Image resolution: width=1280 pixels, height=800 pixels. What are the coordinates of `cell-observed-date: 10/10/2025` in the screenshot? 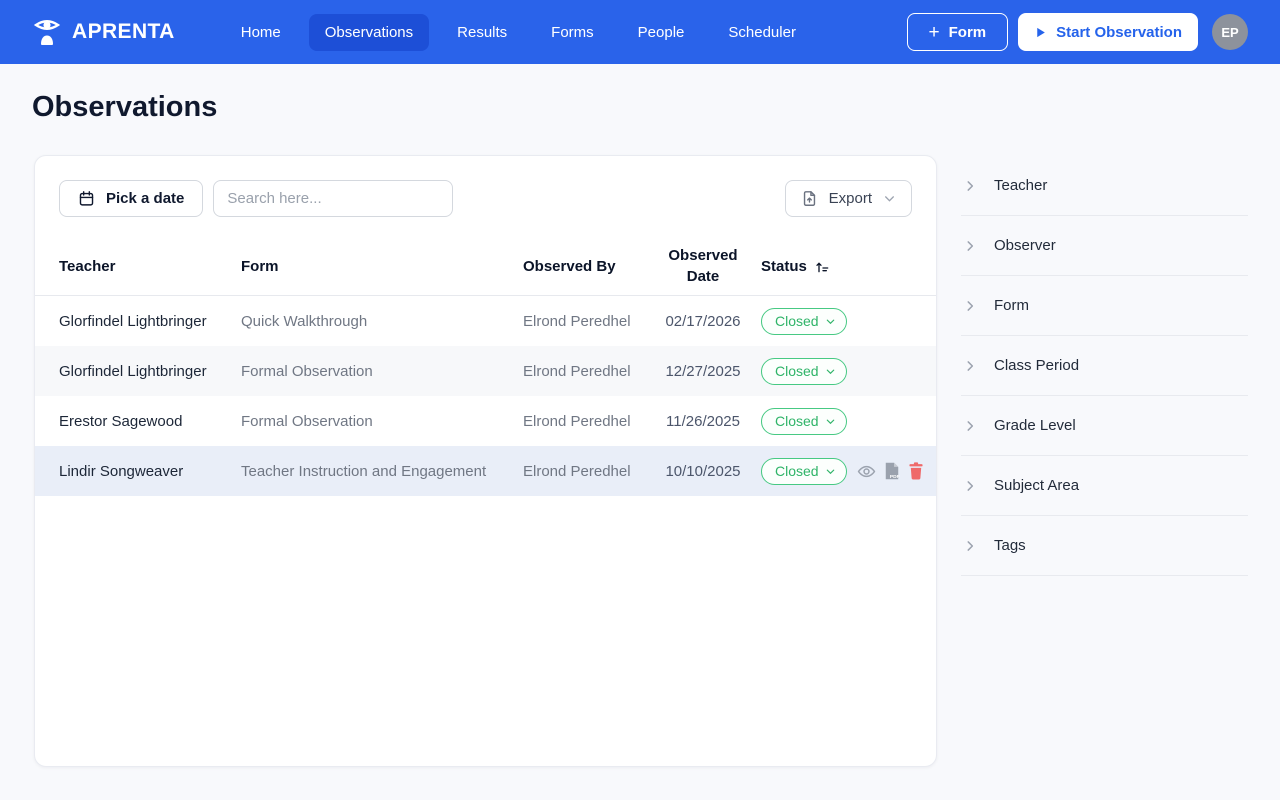 It's located at (703, 471).